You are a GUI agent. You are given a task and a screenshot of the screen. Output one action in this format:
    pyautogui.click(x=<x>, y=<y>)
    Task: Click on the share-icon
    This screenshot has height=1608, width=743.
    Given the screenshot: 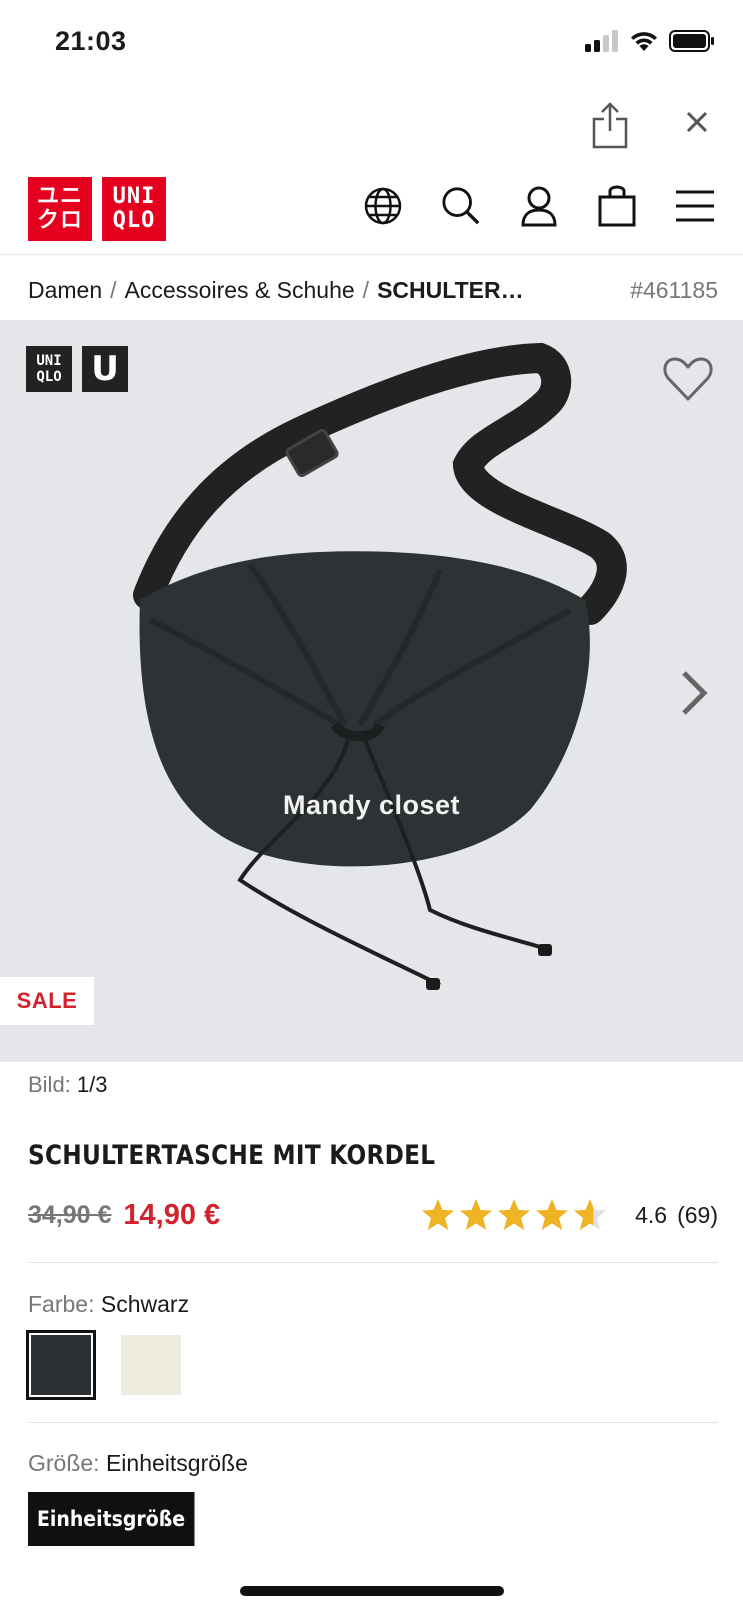 What is the action you would take?
    pyautogui.click(x=610, y=125)
    